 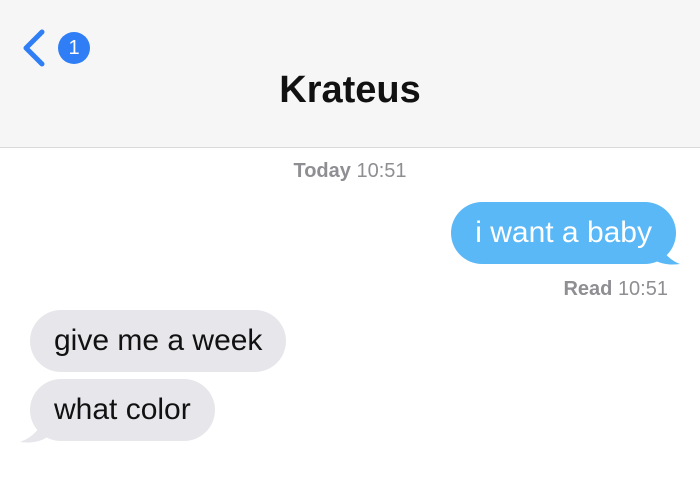 I want to click on message-bubble-received: give me a week, so click(x=158, y=341).